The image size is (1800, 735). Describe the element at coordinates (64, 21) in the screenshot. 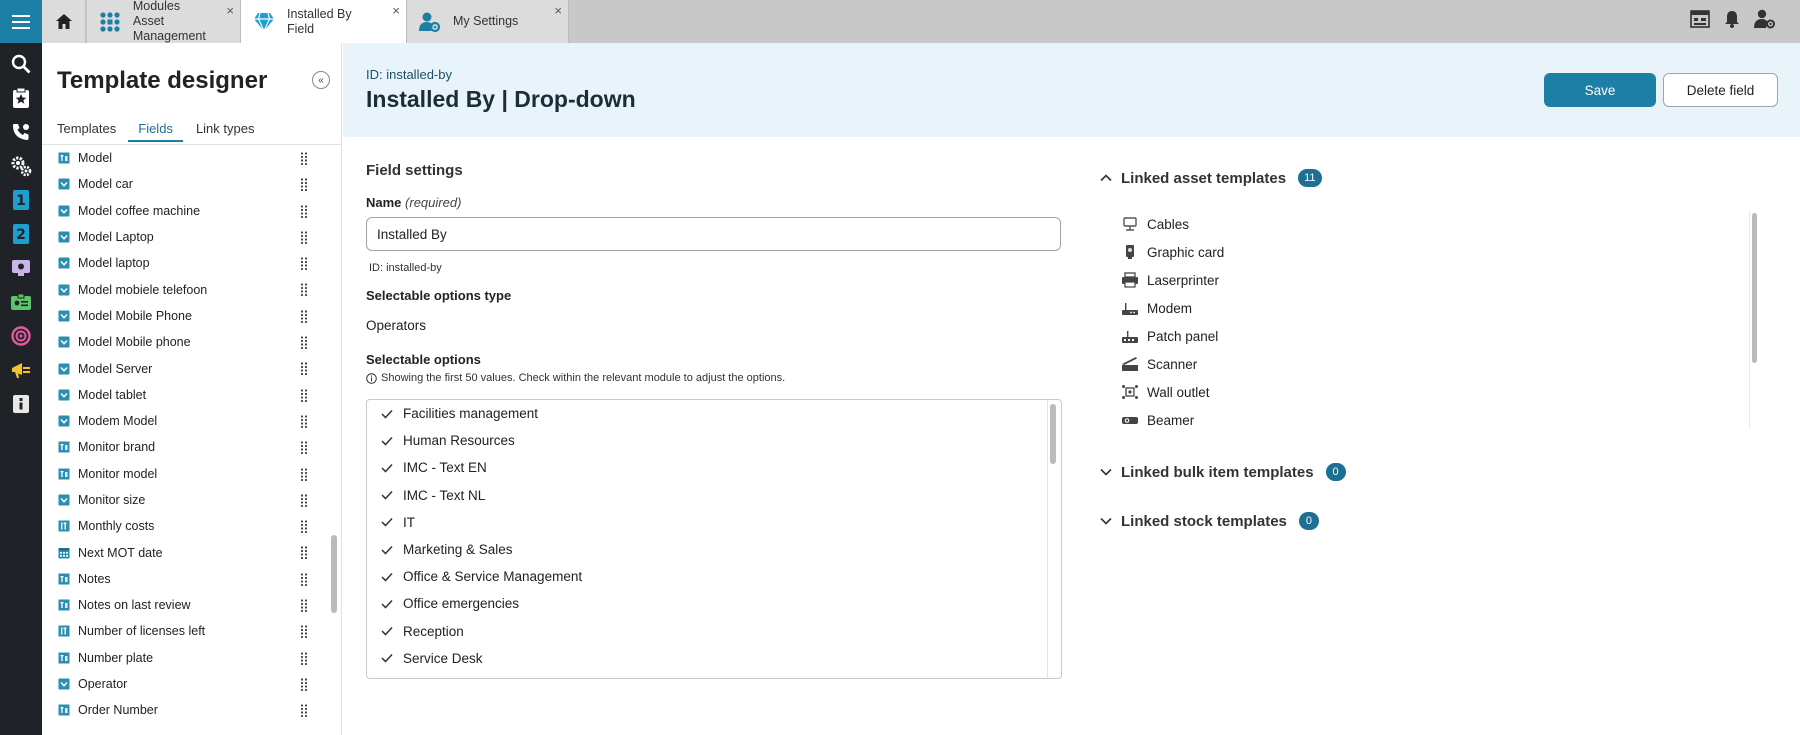

I see `home-tab` at that location.